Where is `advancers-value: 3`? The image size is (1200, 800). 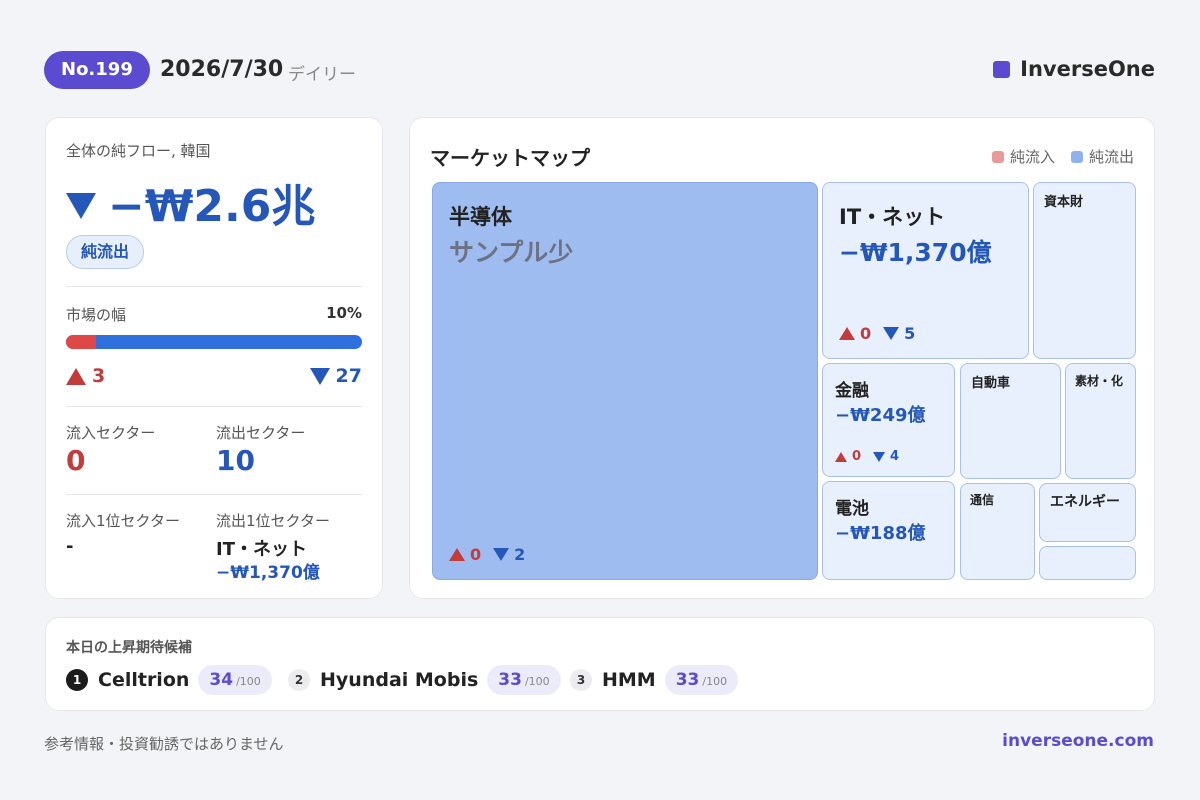
advancers-value: 3 is located at coordinates (99, 376).